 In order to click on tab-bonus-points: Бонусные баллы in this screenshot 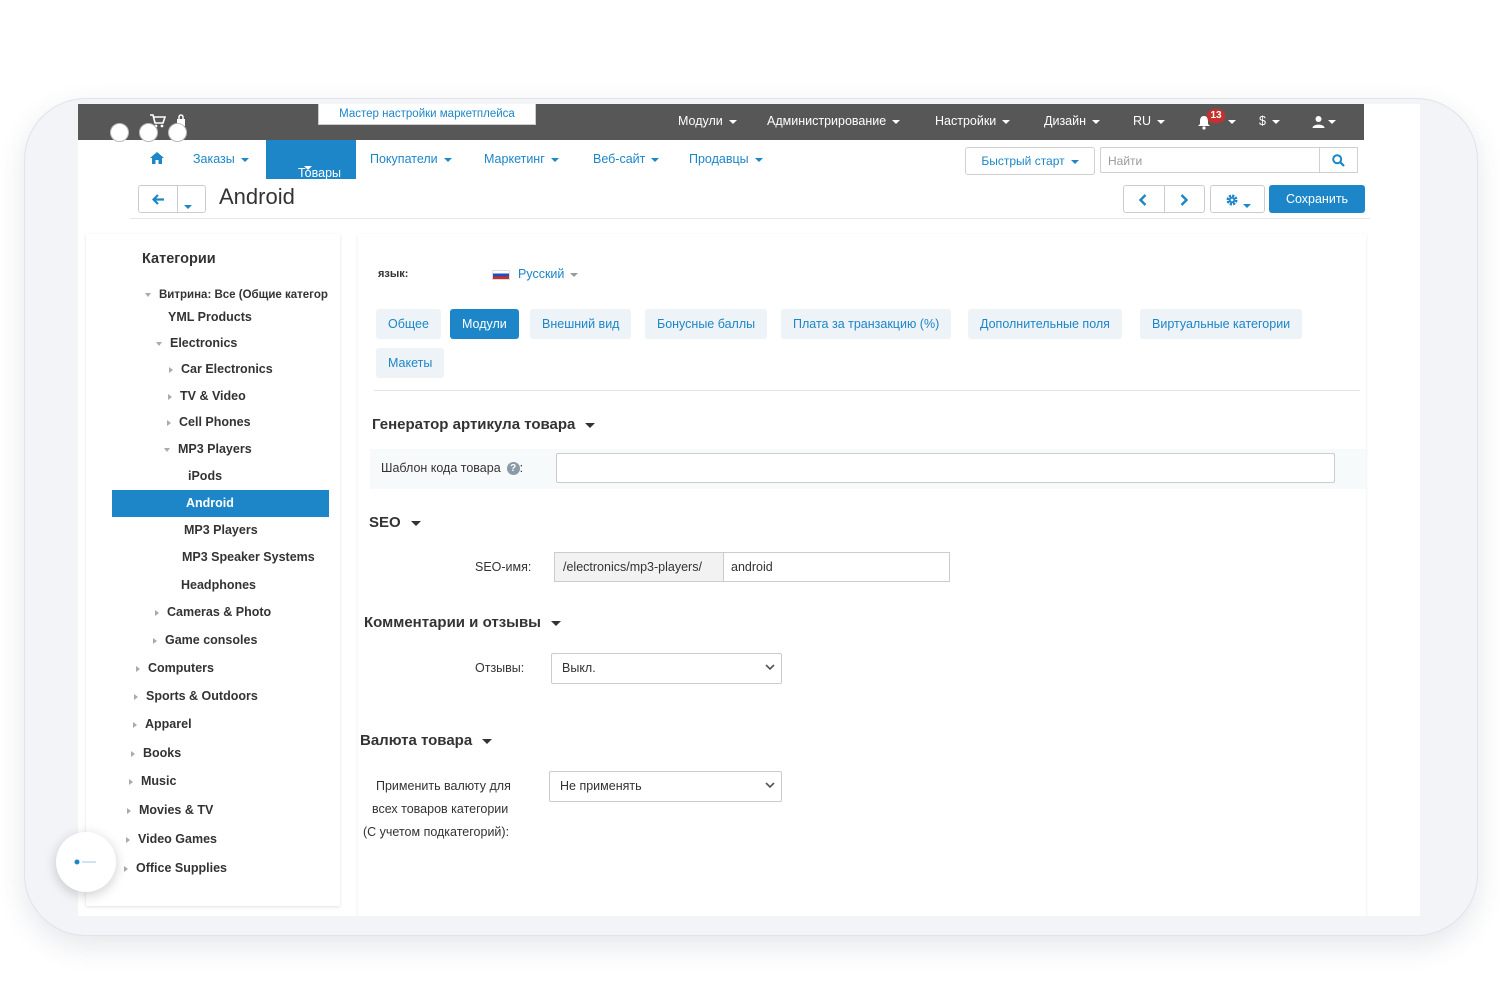, I will do `click(706, 324)`.